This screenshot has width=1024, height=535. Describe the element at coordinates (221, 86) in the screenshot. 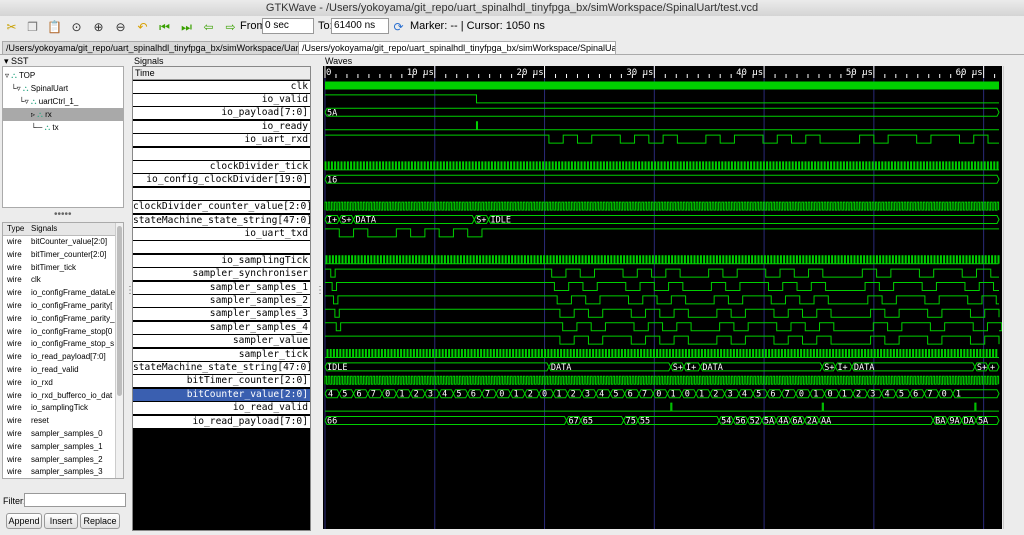

I see `signal-row: clk` at that location.